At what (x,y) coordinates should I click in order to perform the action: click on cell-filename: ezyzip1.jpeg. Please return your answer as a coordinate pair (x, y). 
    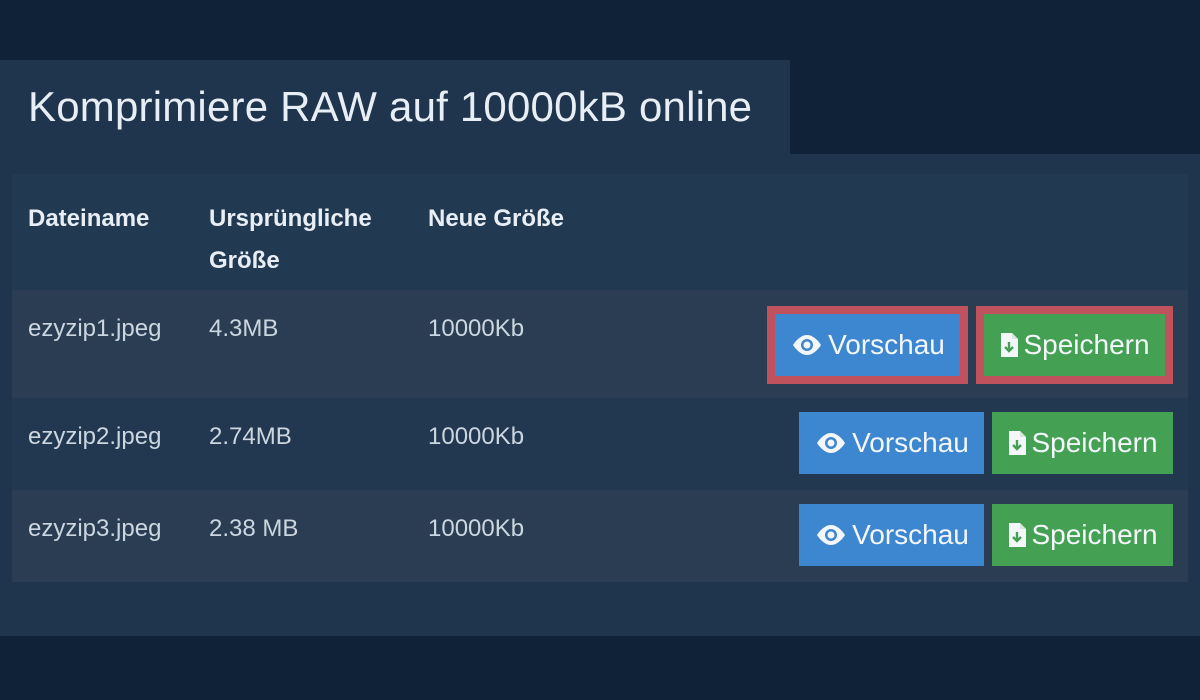
    Looking at the image, I should click on (95, 328).